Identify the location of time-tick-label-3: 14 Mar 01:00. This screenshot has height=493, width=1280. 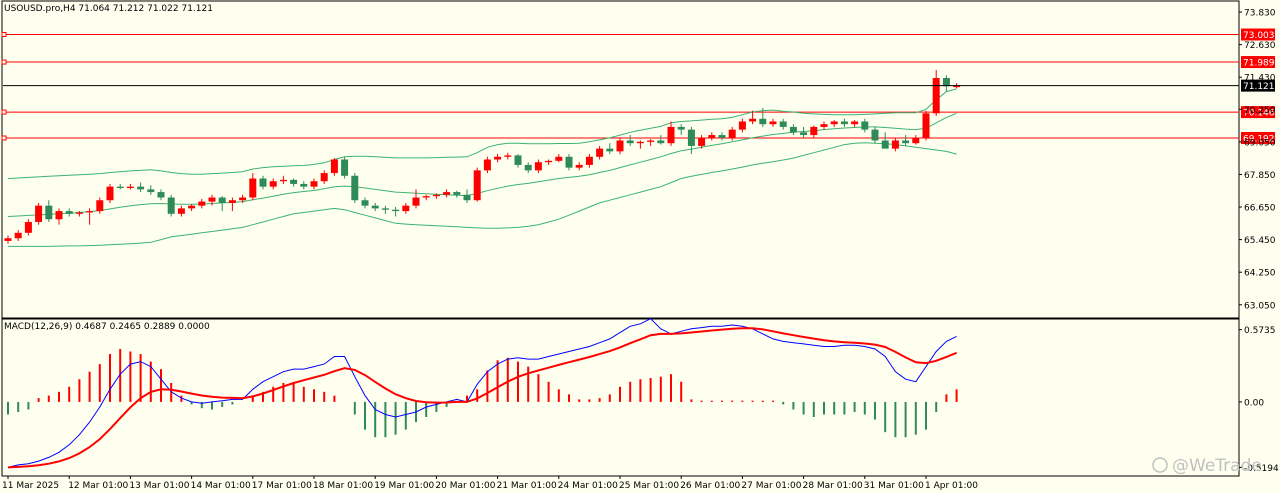
(221, 486).